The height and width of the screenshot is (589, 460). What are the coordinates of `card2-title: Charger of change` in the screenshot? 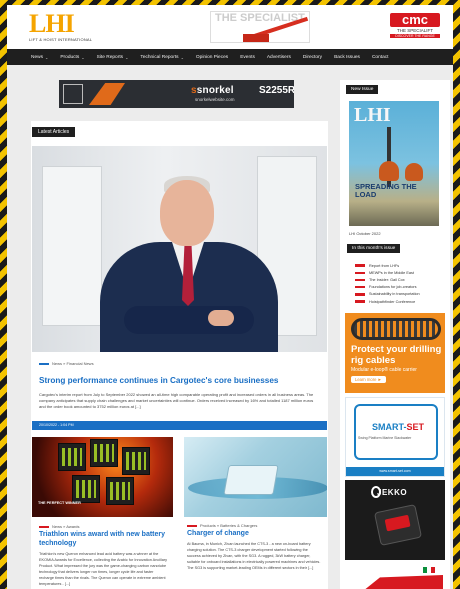 It's located at (218, 533).